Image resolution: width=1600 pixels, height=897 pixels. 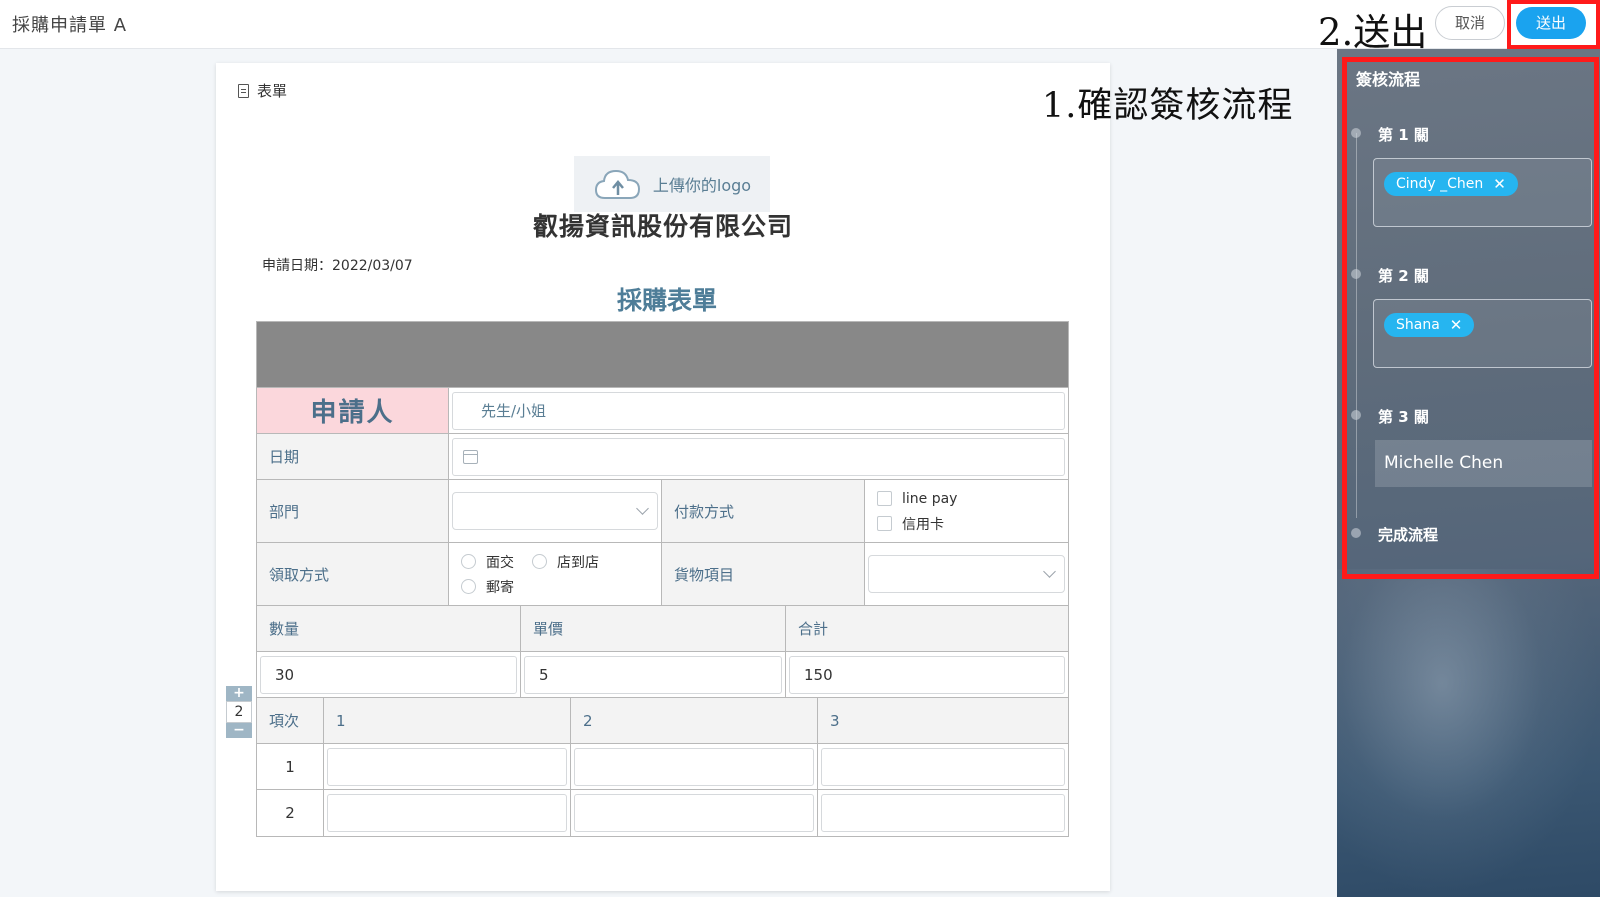 I want to click on total-label: 合計, so click(x=927, y=628).